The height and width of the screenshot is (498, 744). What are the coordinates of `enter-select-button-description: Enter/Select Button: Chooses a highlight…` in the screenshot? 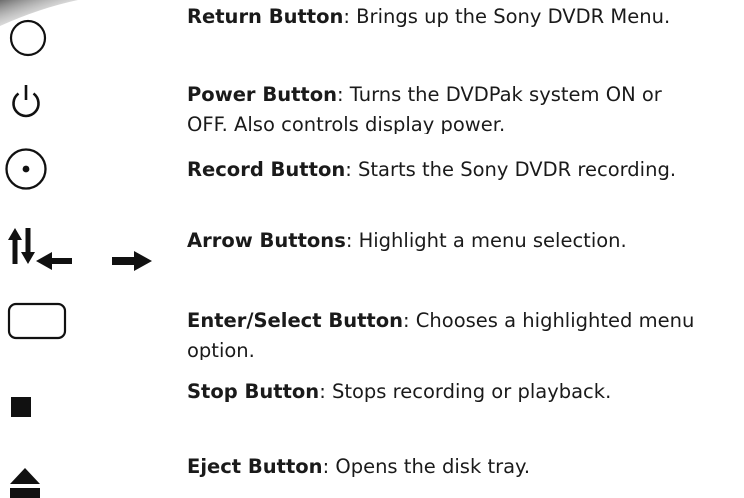 It's located at (441, 334).